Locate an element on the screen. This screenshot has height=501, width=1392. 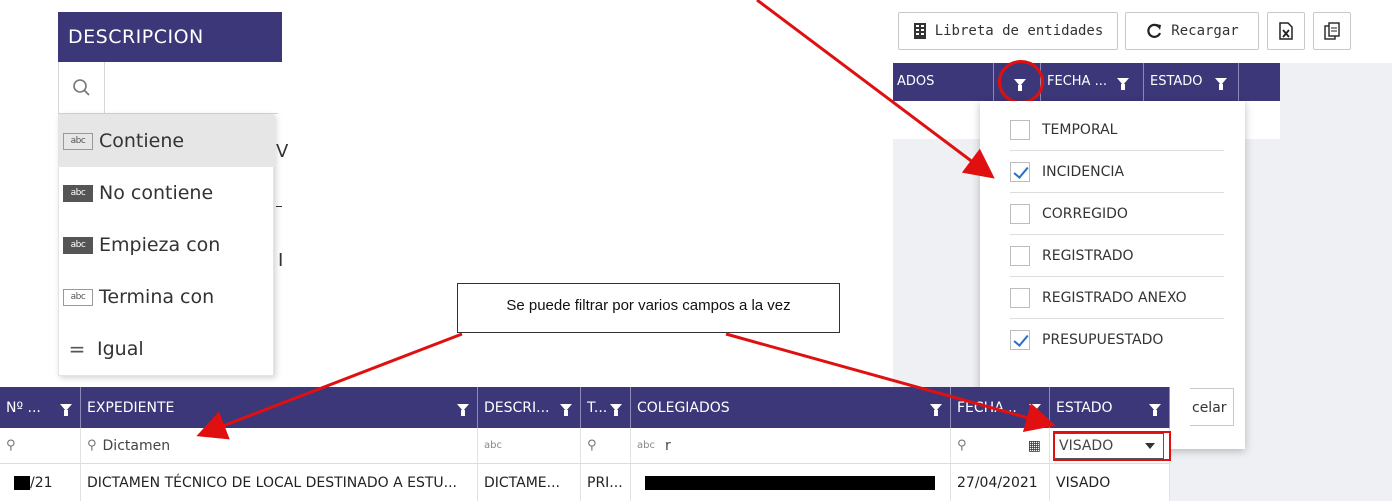
estado-option: INCIDENCIA is located at coordinates (1117, 172).